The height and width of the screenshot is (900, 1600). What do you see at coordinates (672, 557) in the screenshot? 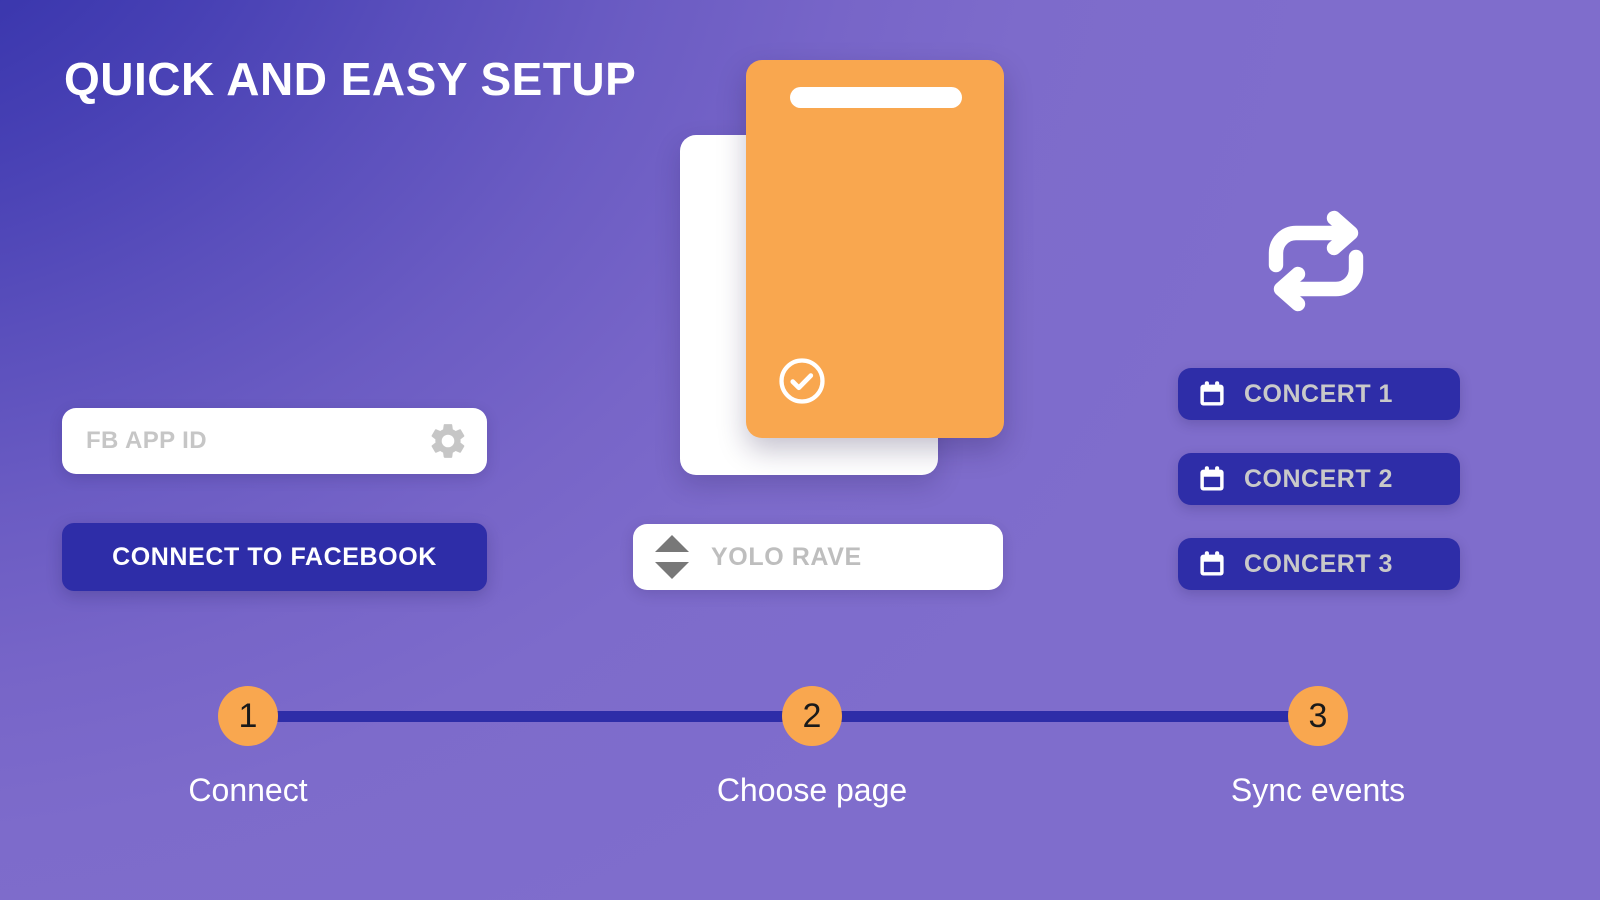
I see `page-select-spinner` at bounding box center [672, 557].